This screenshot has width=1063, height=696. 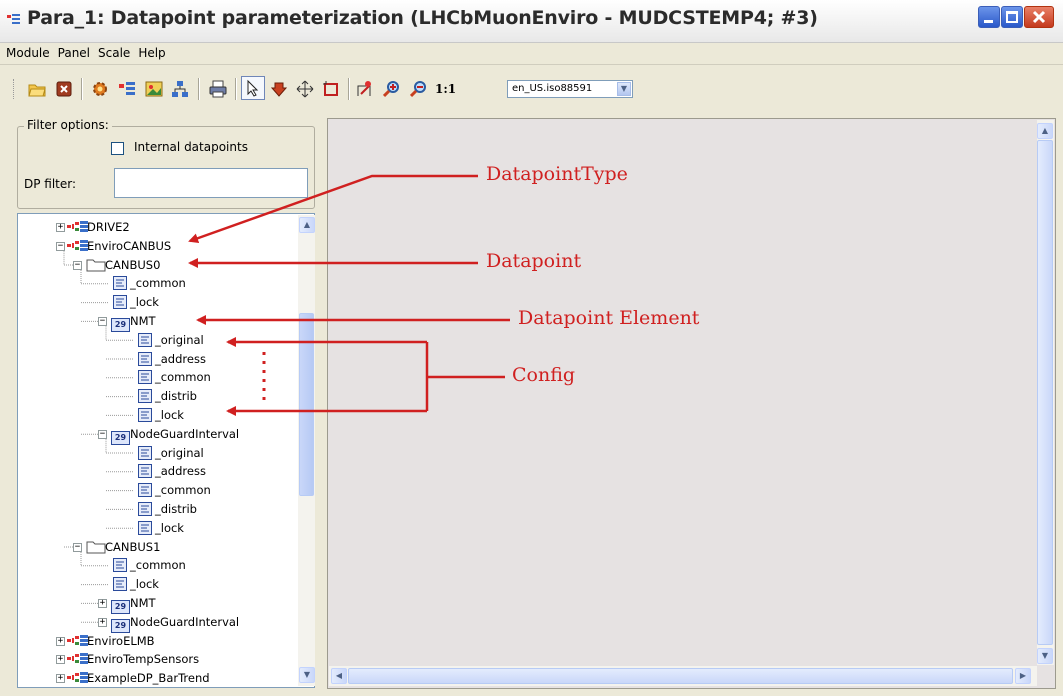 What do you see at coordinates (211, 183) in the screenshot?
I see `dp-filter-input` at bounding box center [211, 183].